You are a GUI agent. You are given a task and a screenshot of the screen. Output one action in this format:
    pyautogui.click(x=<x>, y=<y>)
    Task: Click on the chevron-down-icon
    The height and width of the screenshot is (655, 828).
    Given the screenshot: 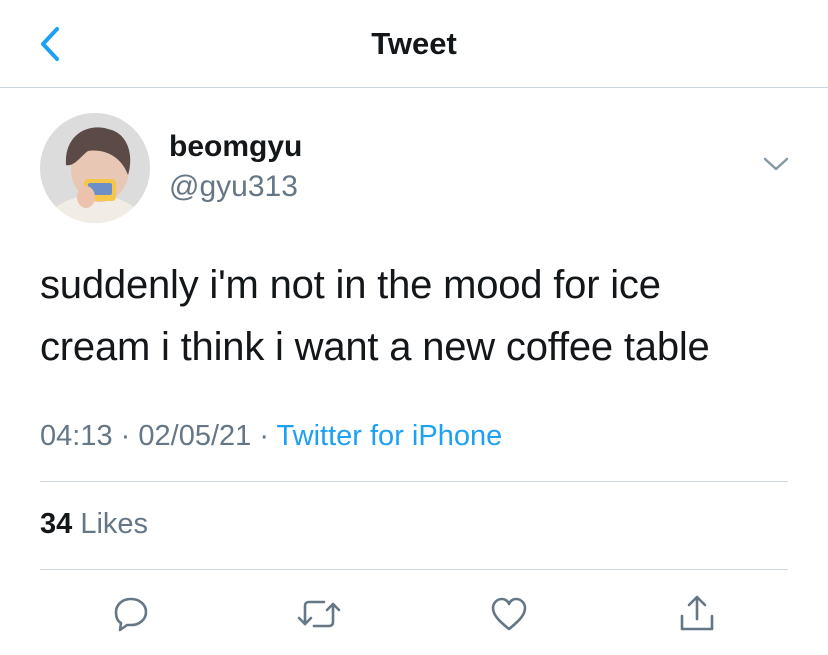 What is the action you would take?
    pyautogui.click(x=776, y=164)
    